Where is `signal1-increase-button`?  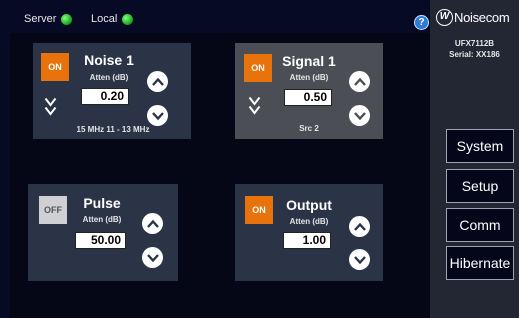 signal1-increase-button is located at coordinates (359, 81).